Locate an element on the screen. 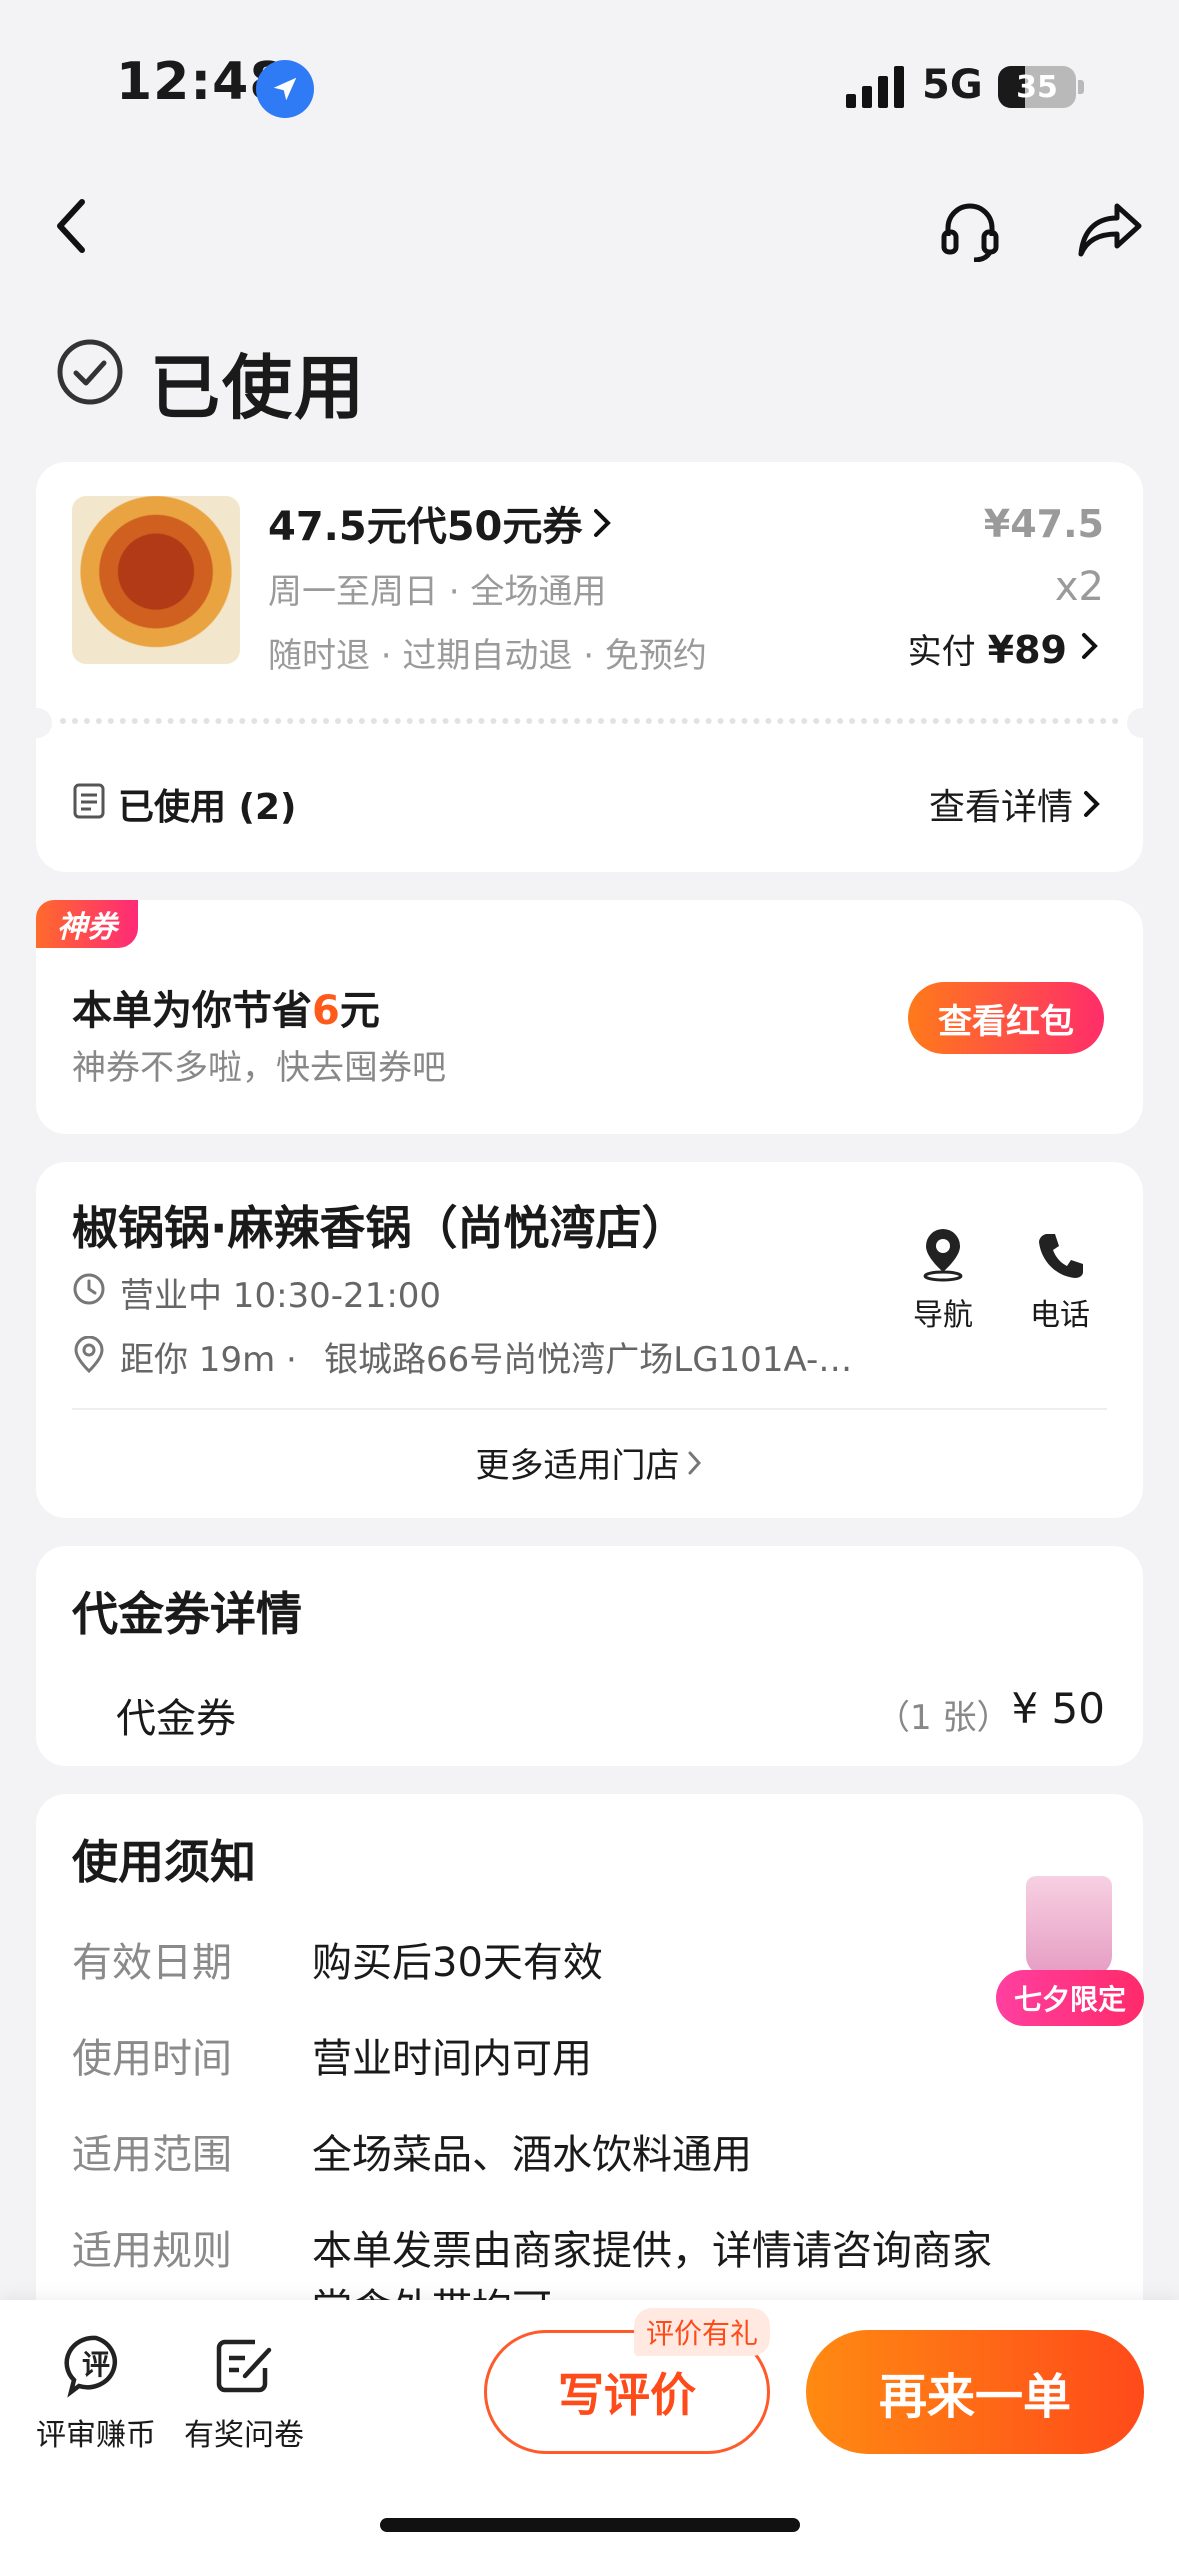 This screenshot has width=1179, height=2556. notice-value-time: 营业时间内可用 is located at coordinates (452, 2059).